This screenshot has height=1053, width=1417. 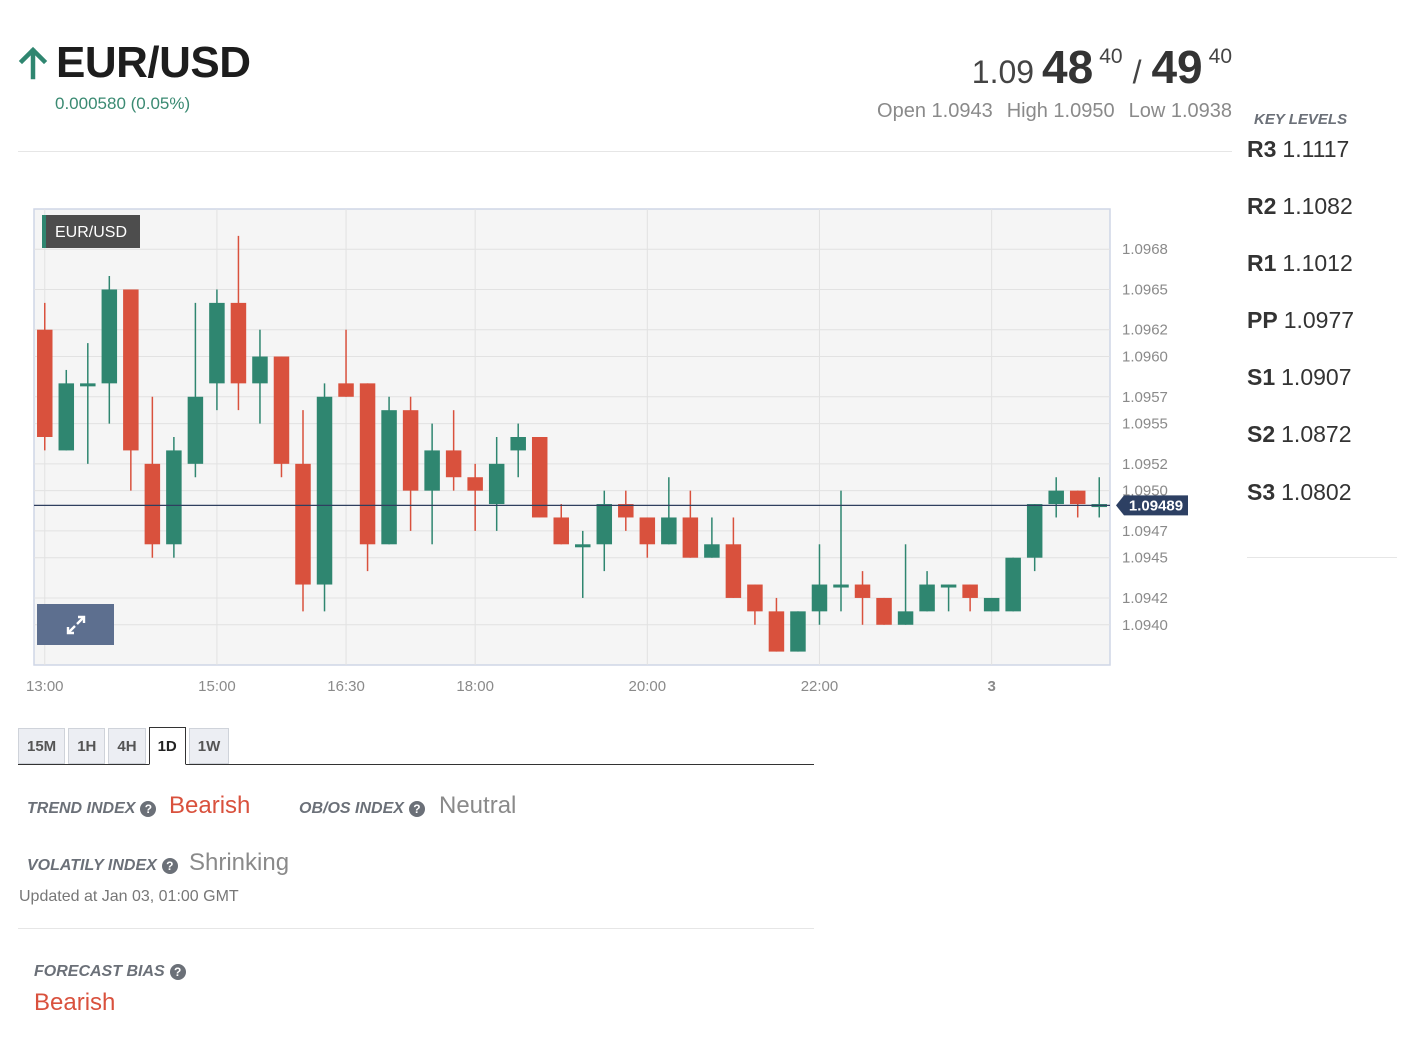 What do you see at coordinates (1003, 72) in the screenshot?
I see `bid-prefix: 1.09` at bounding box center [1003, 72].